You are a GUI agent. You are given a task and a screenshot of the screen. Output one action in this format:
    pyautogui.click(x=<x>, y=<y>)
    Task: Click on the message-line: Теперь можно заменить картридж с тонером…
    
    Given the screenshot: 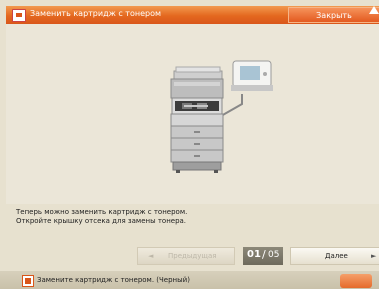 What is the action you would take?
    pyautogui.click(x=102, y=212)
    